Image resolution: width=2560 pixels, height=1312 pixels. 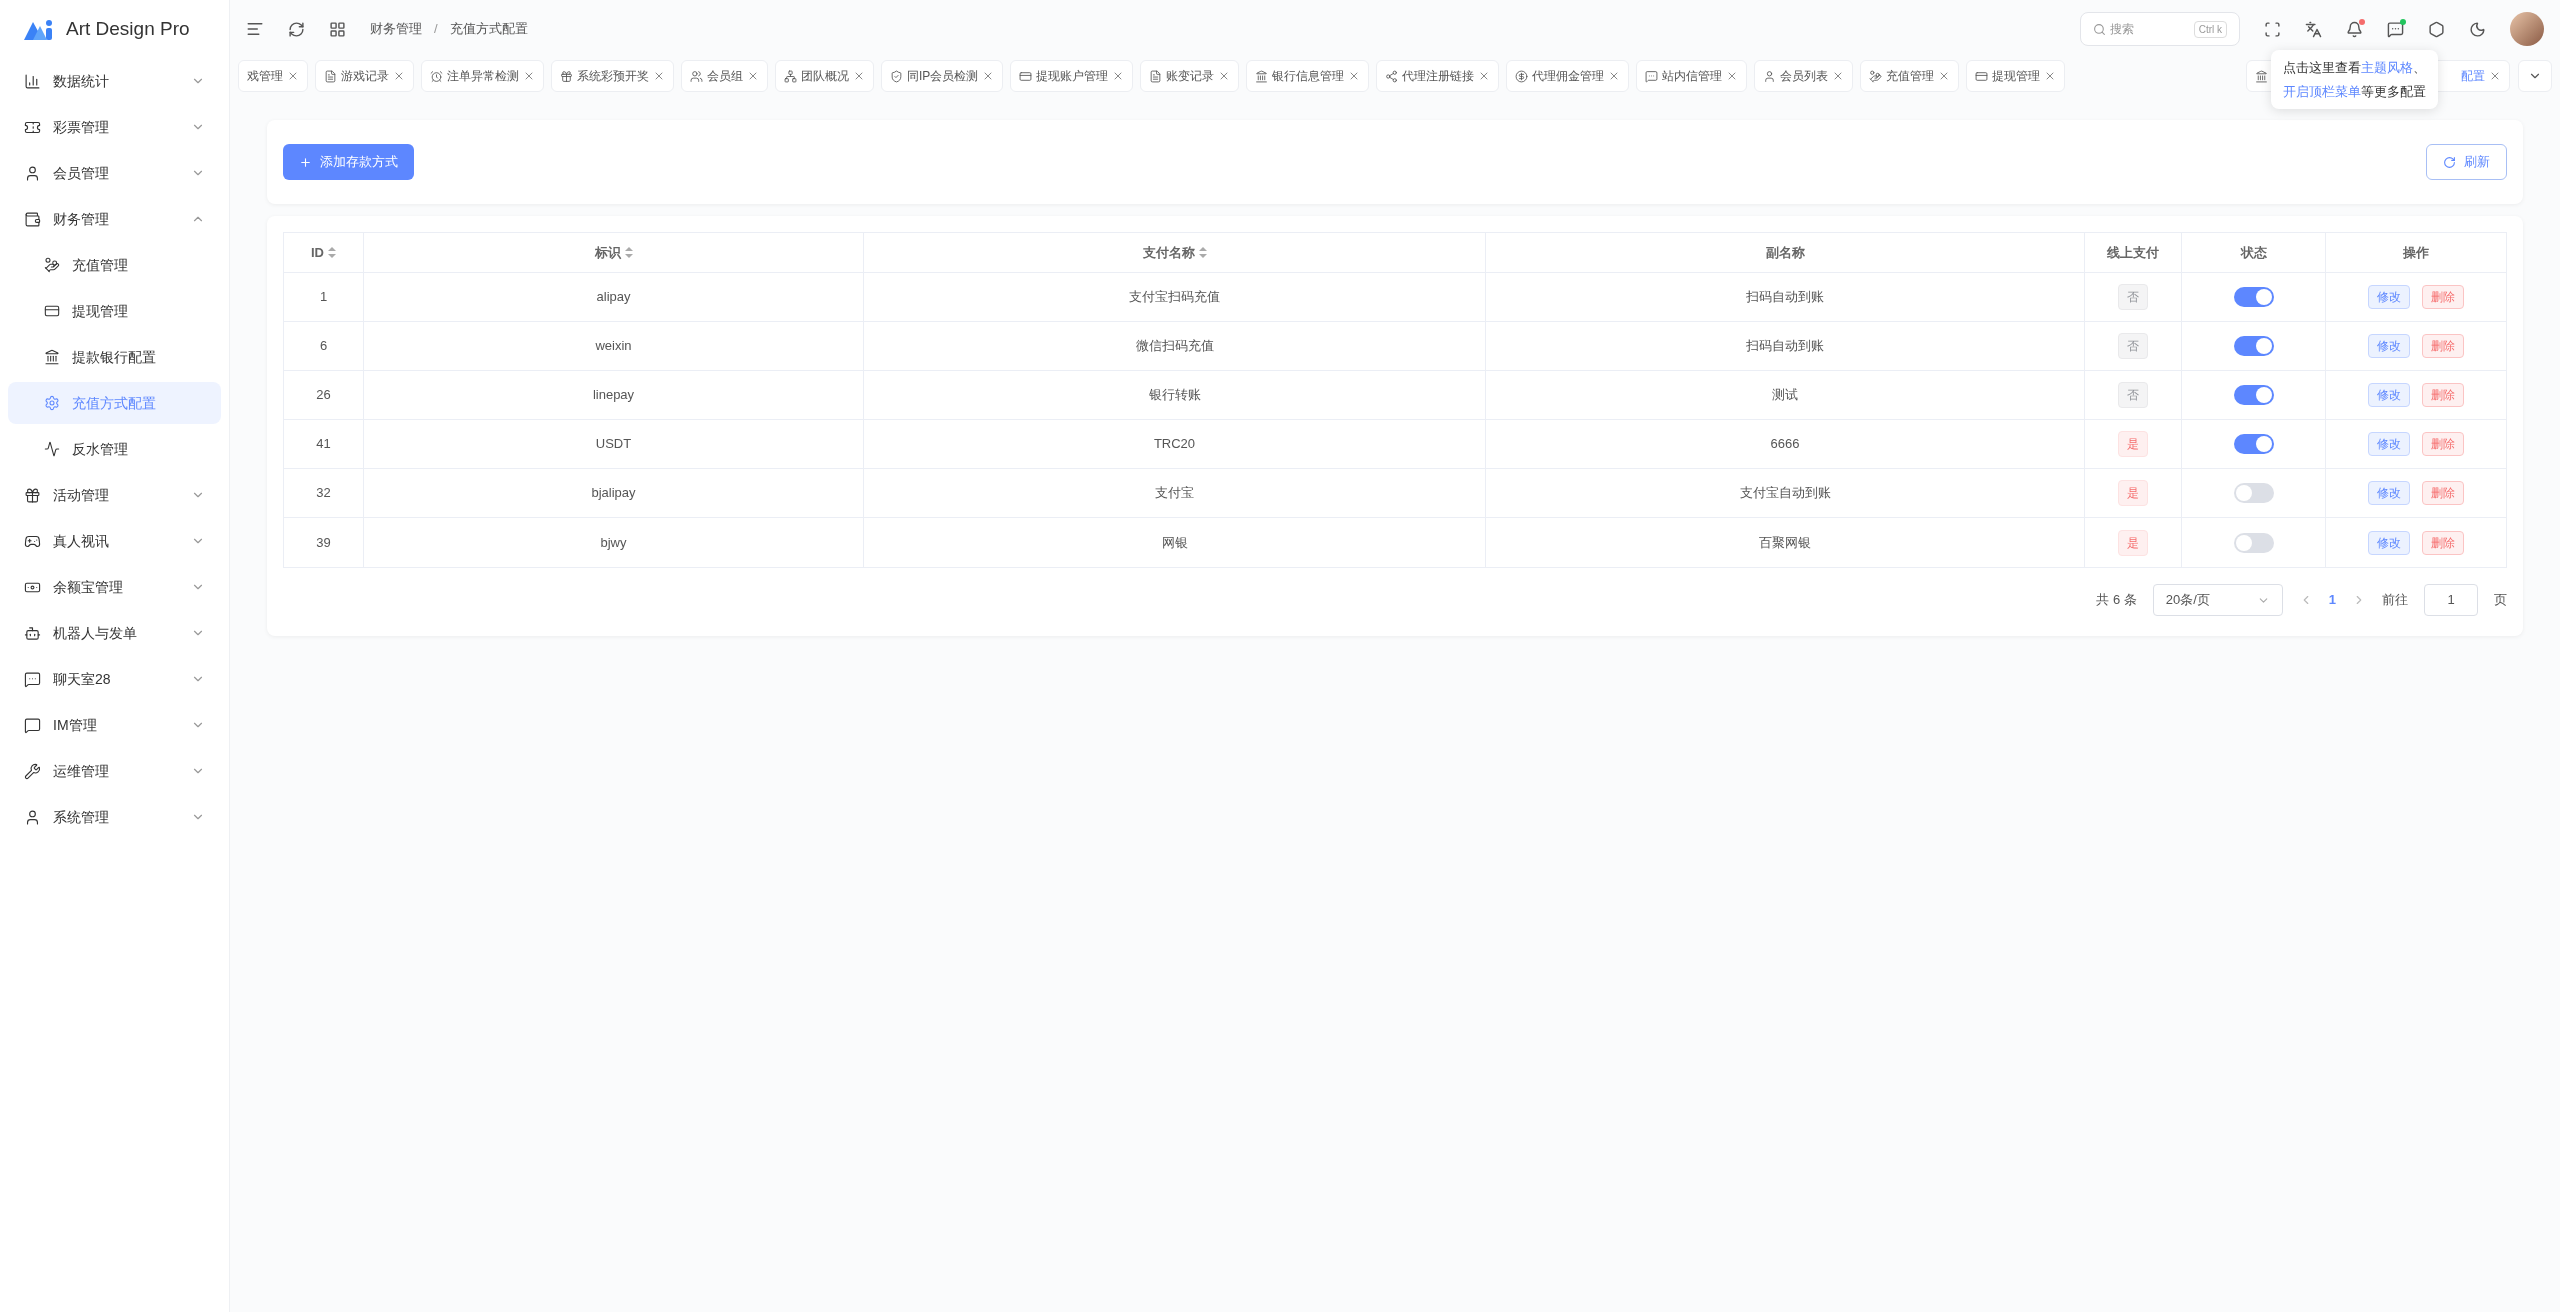 What do you see at coordinates (2116, 600) in the screenshot?
I see `total-count: 共 6 条` at bounding box center [2116, 600].